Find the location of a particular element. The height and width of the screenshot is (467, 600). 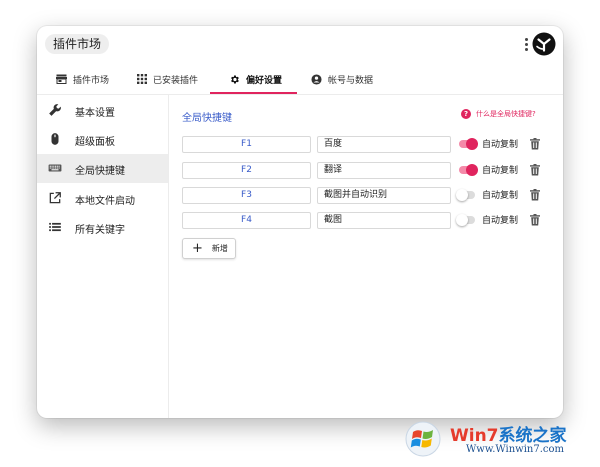

help-link: ? 什么是全局快捷键? is located at coordinates (498, 114).